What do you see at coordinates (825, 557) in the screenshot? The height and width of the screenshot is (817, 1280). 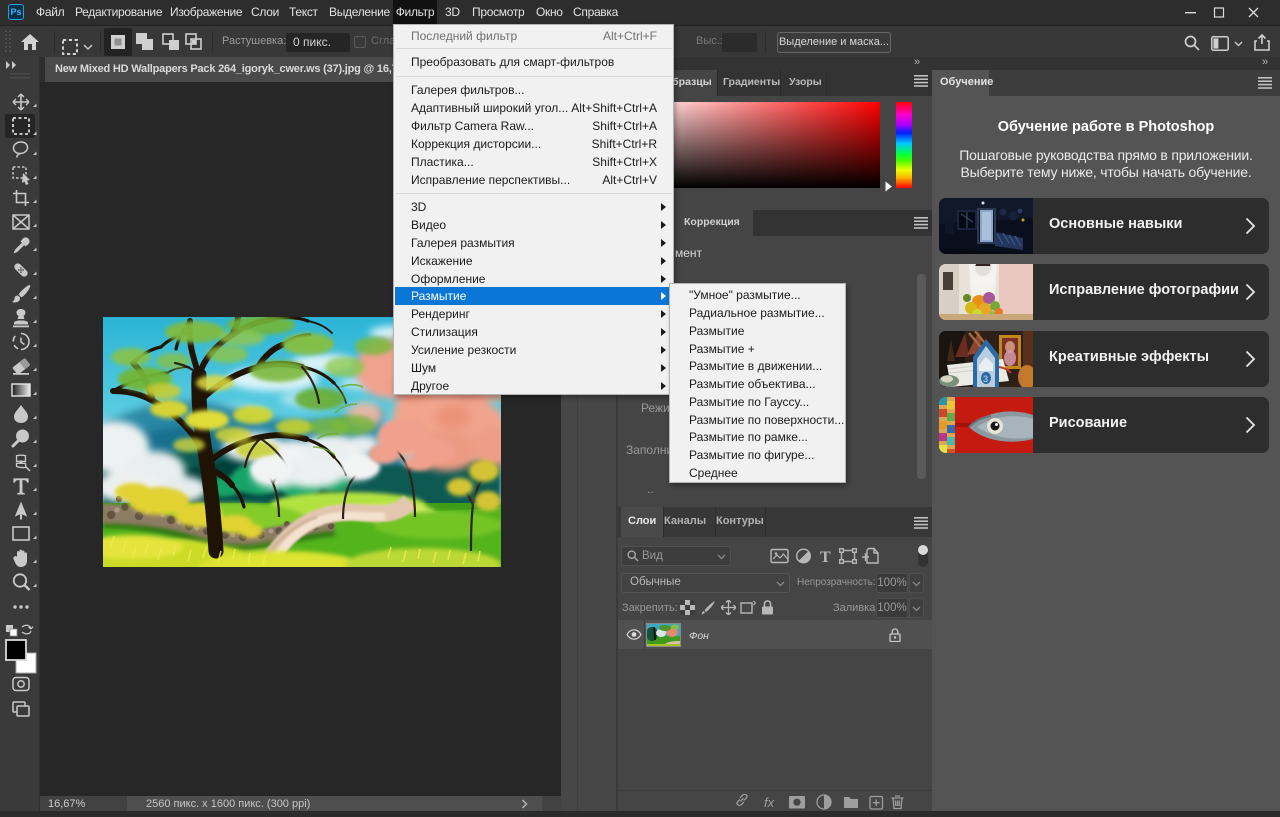 I see `svg-text: T` at bounding box center [825, 557].